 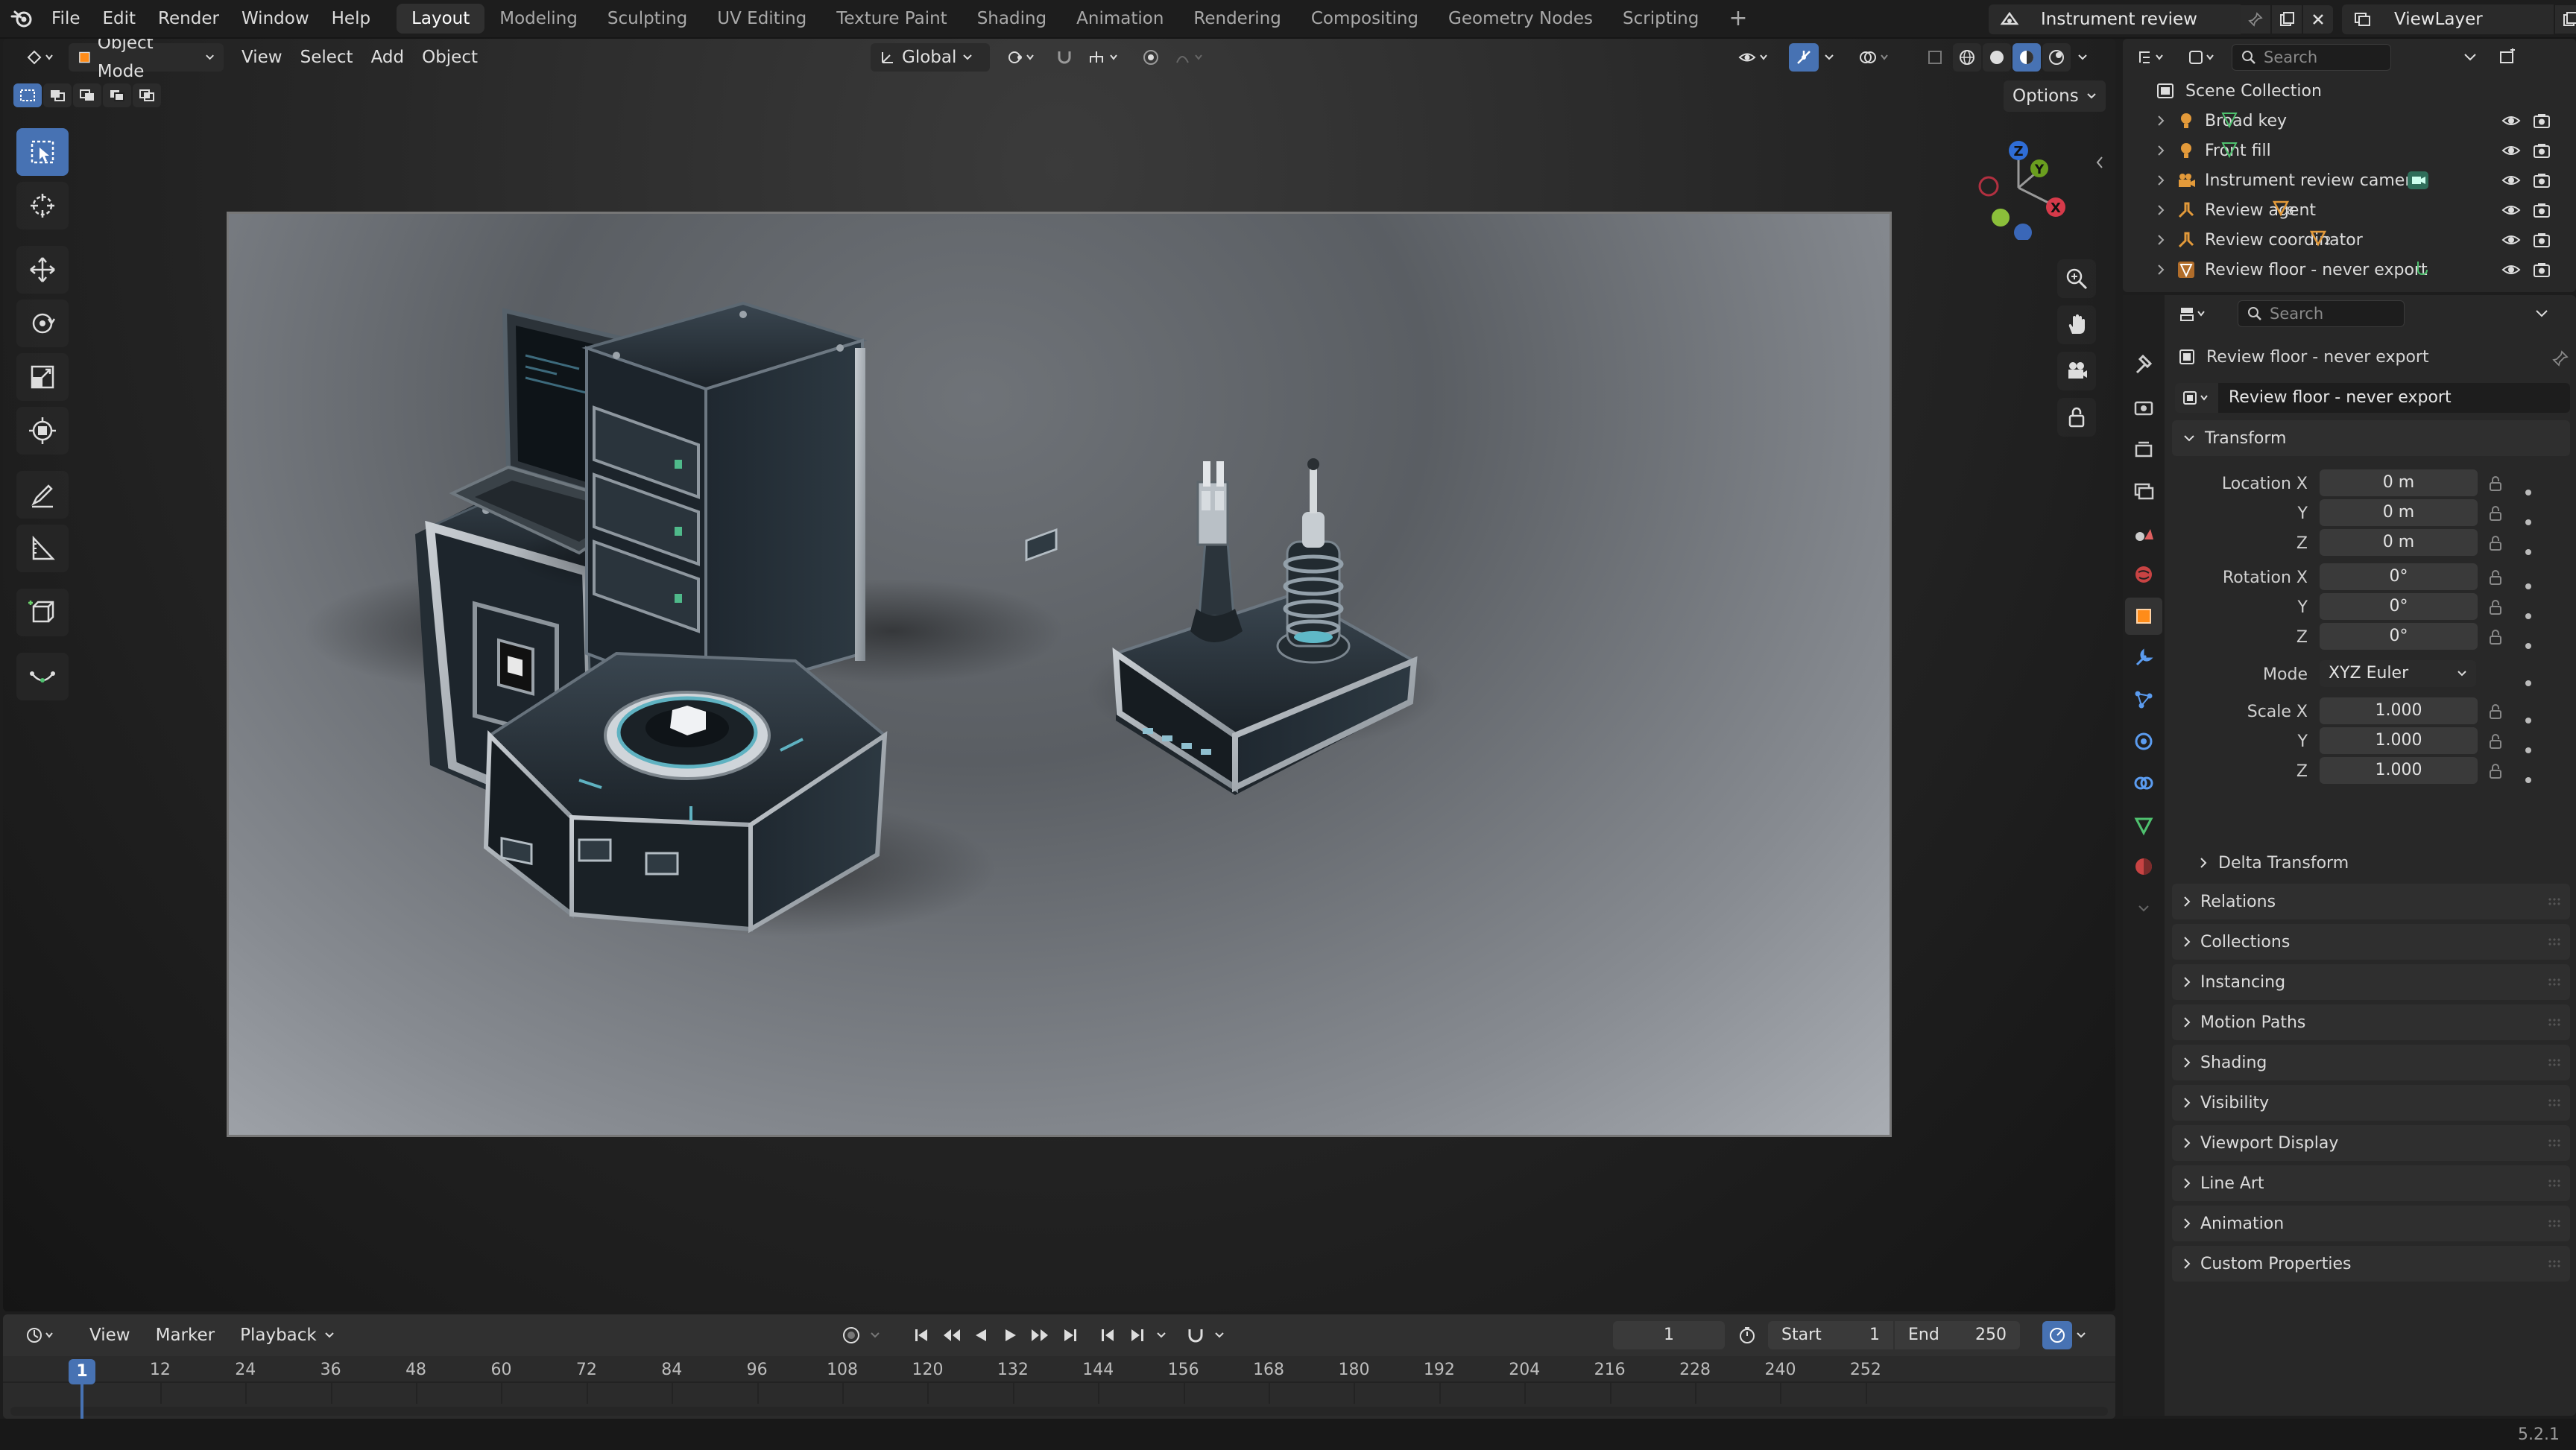 I want to click on new-collection-icon, so click(x=2507, y=57).